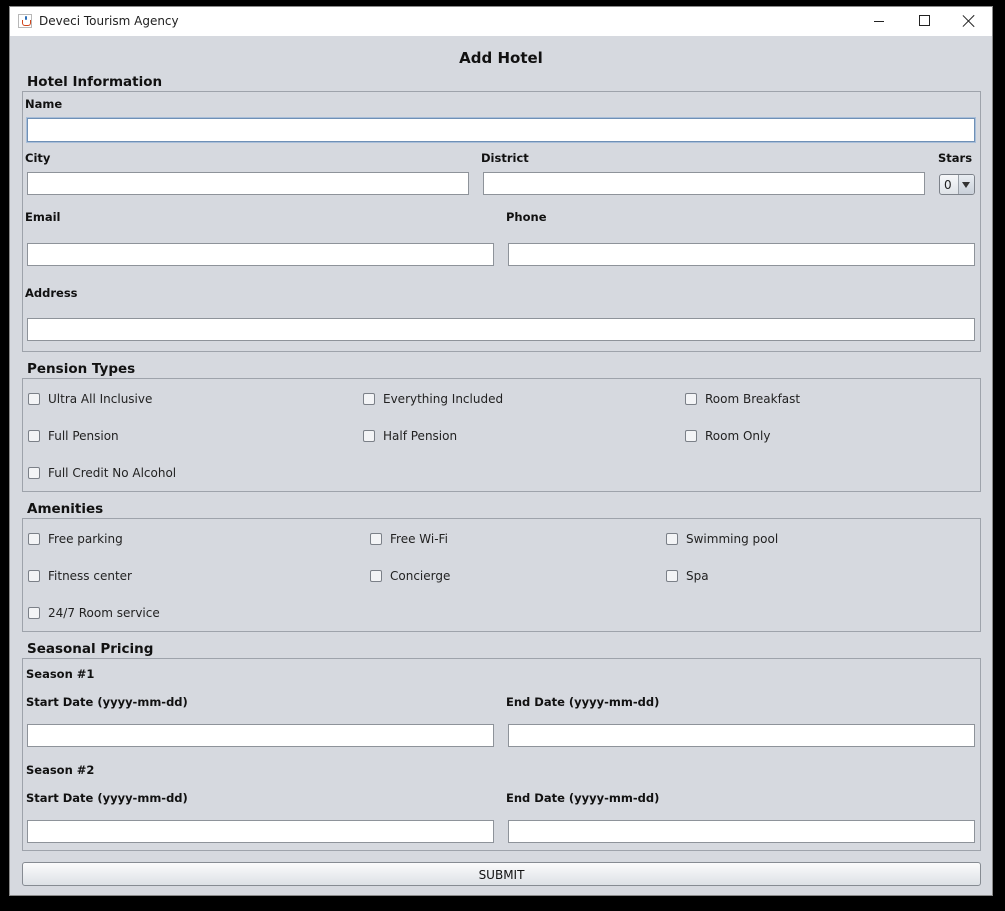  What do you see at coordinates (107, 798) in the screenshot?
I see `season-2-start-label: Start Date (yyyy-mm-dd)` at bounding box center [107, 798].